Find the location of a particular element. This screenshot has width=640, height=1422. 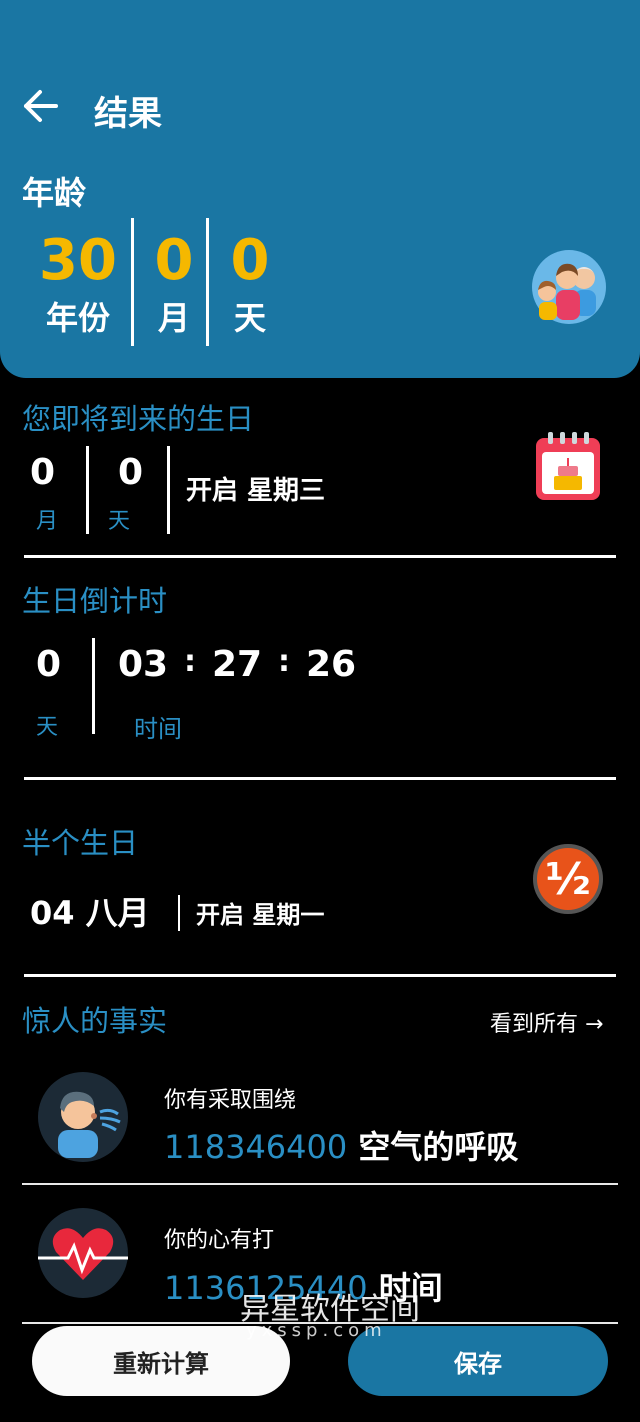

upcoming-months-value: 0 is located at coordinates (43, 472).